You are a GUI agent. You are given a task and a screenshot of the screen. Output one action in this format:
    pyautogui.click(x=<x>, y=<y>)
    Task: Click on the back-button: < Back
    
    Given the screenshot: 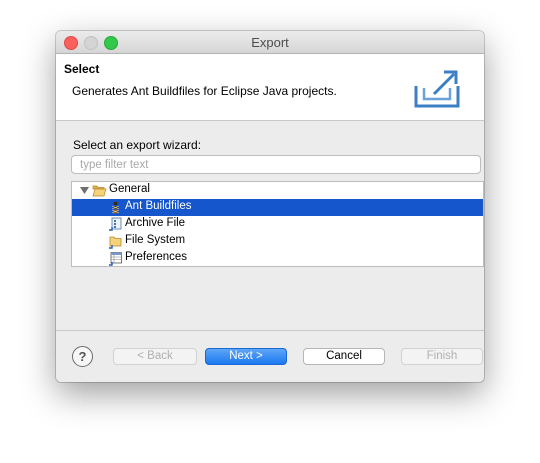 What is the action you would take?
    pyautogui.click(x=155, y=356)
    